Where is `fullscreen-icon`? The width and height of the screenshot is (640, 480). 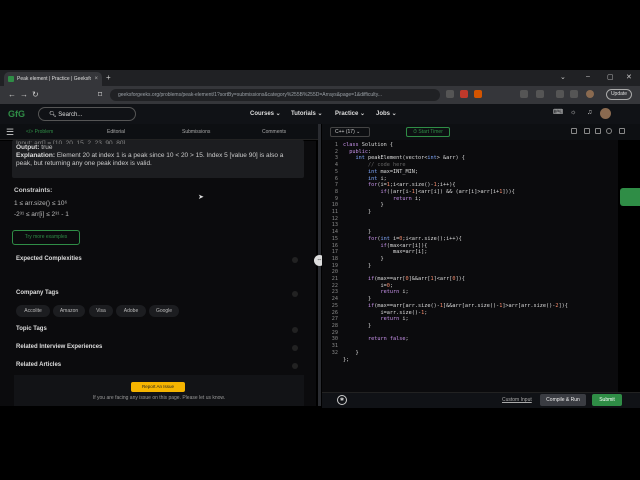
fullscreen-icon is located at coordinates (598, 131).